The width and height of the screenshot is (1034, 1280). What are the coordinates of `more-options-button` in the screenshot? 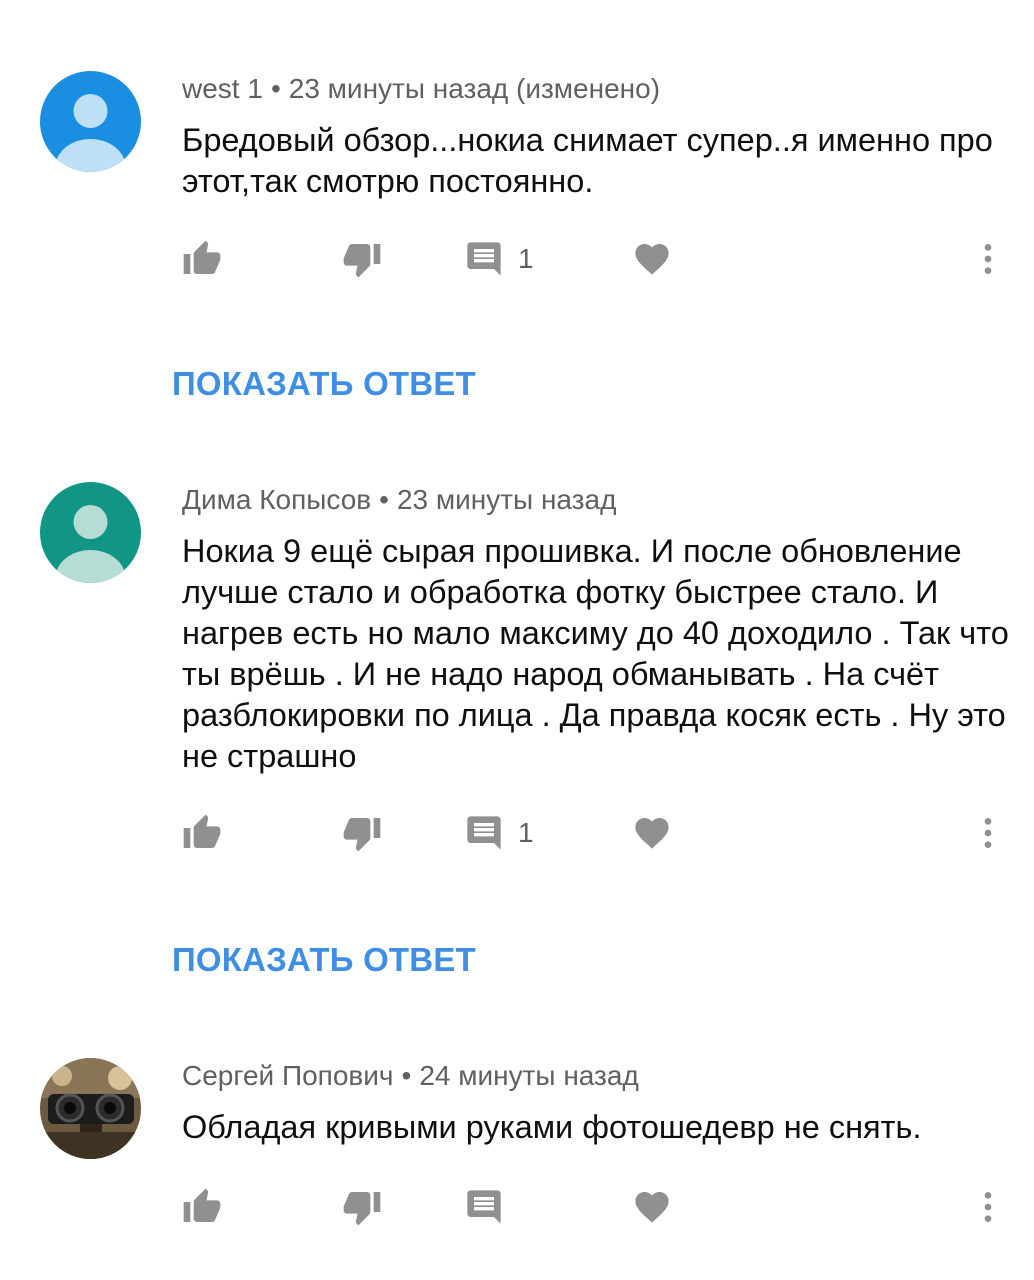 It's located at (988, 1207).